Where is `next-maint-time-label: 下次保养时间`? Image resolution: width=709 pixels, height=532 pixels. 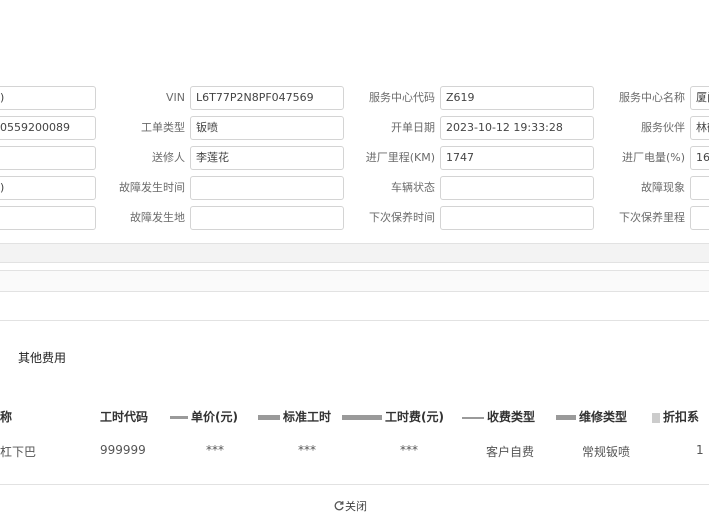 next-maint-time-label: 下次保养时间 is located at coordinates (402, 217).